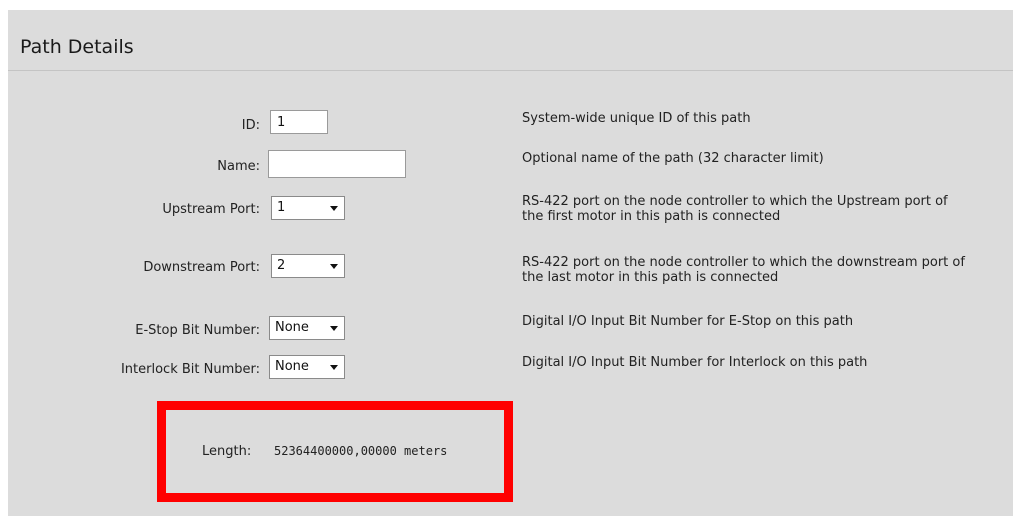 This screenshot has height=516, width=1013. What do you see at coordinates (308, 266) in the screenshot?
I see `downstream-port-select: 2` at bounding box center [308, 266].